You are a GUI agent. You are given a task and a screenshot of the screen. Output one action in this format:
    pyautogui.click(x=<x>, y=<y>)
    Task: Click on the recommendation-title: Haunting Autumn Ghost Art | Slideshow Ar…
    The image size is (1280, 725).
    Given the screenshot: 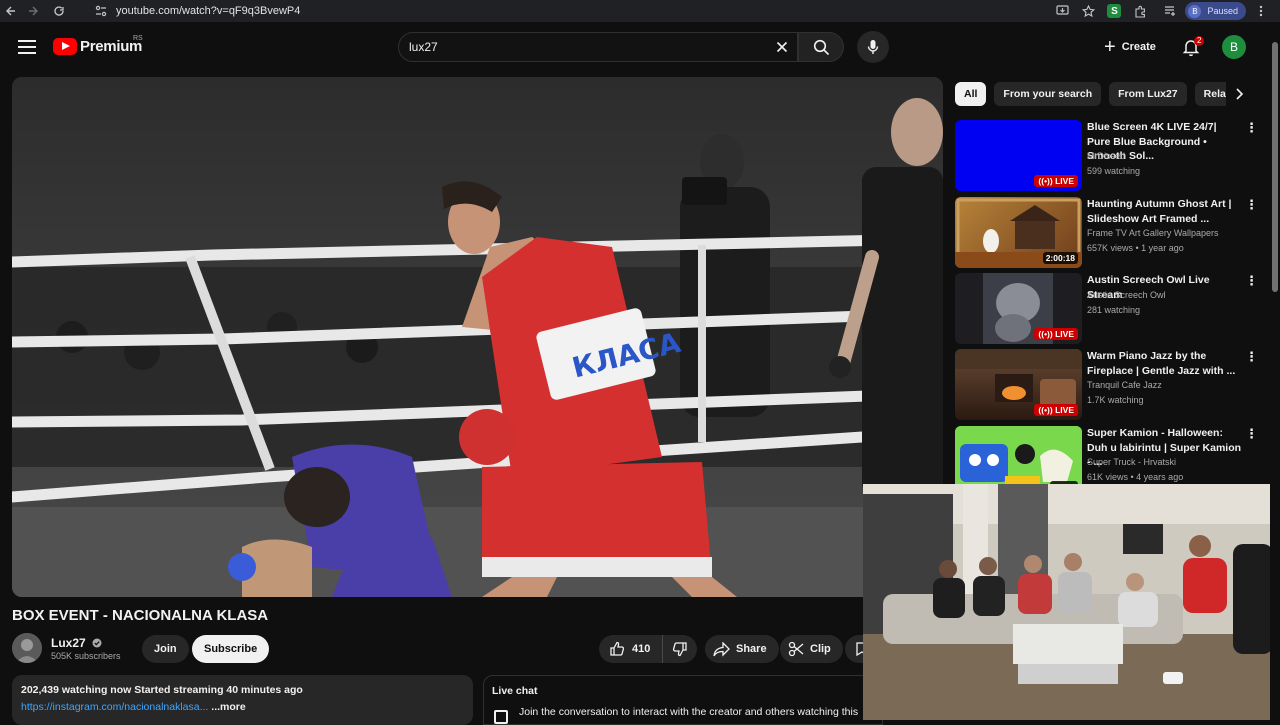 What is the action you would take?
    pyautogui.click(x=1164, y=211)
    